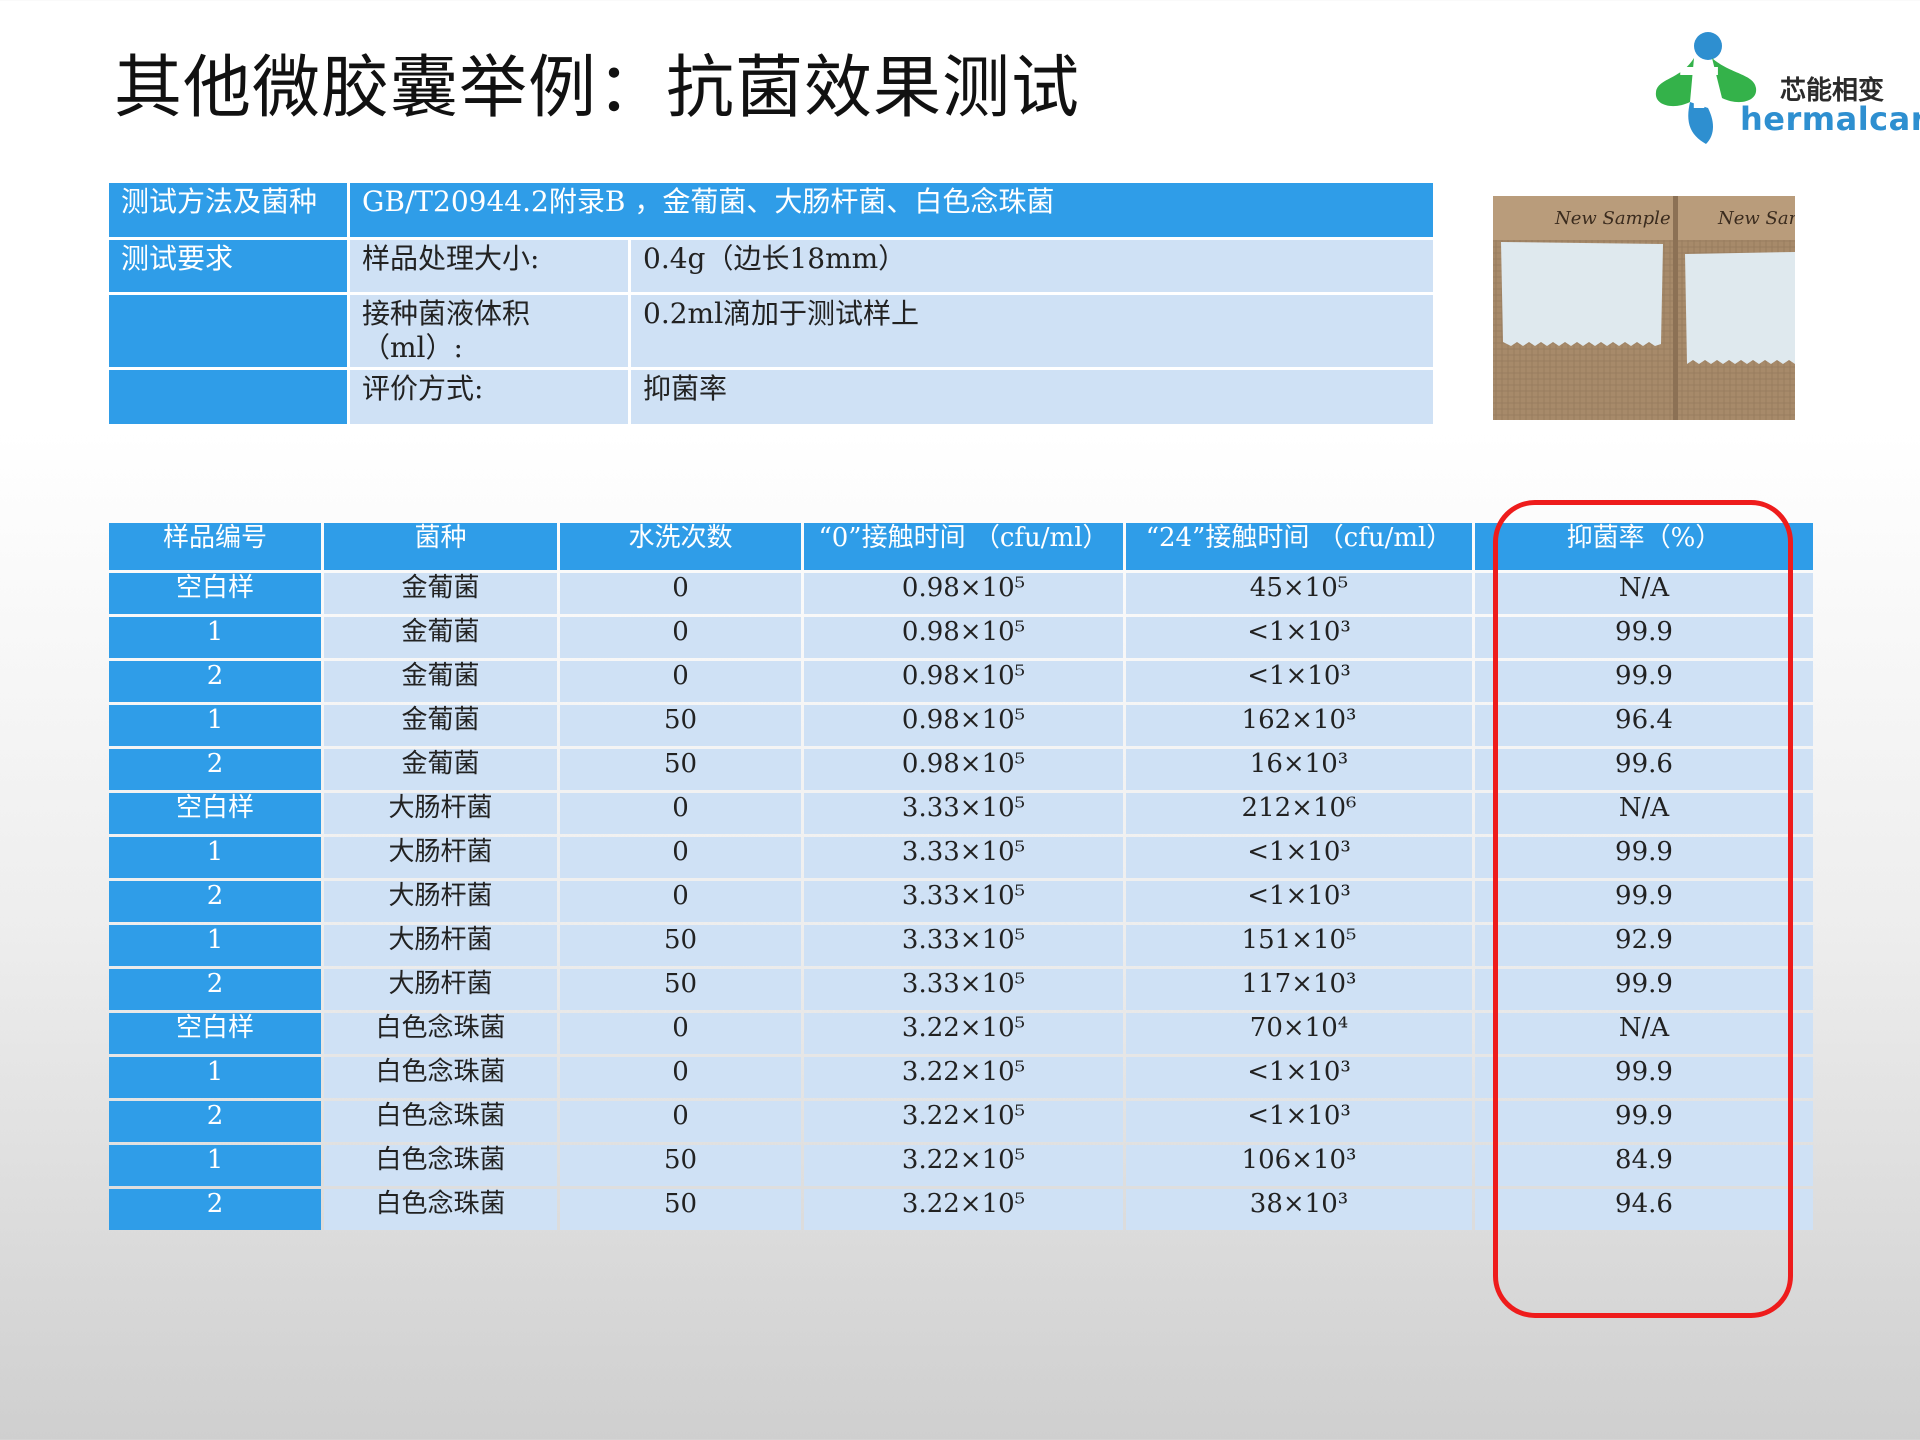  I want to click on sample-photo: New Sample New Sample, so click(1644, 308).